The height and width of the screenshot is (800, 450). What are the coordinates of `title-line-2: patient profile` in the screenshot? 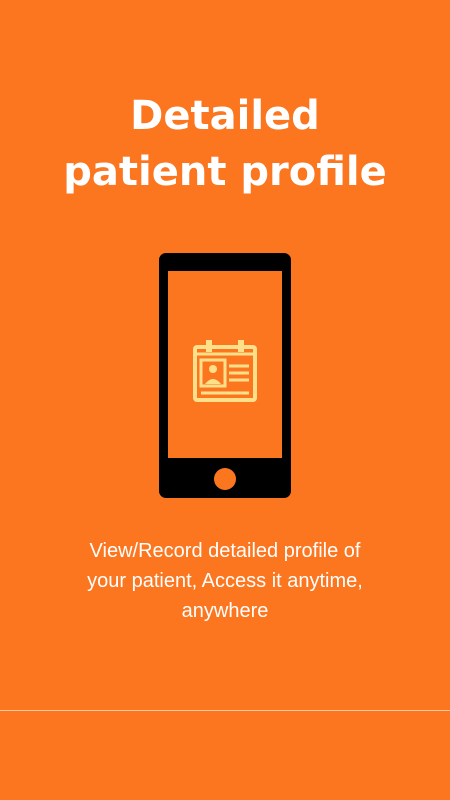 It's located at (225, 172).